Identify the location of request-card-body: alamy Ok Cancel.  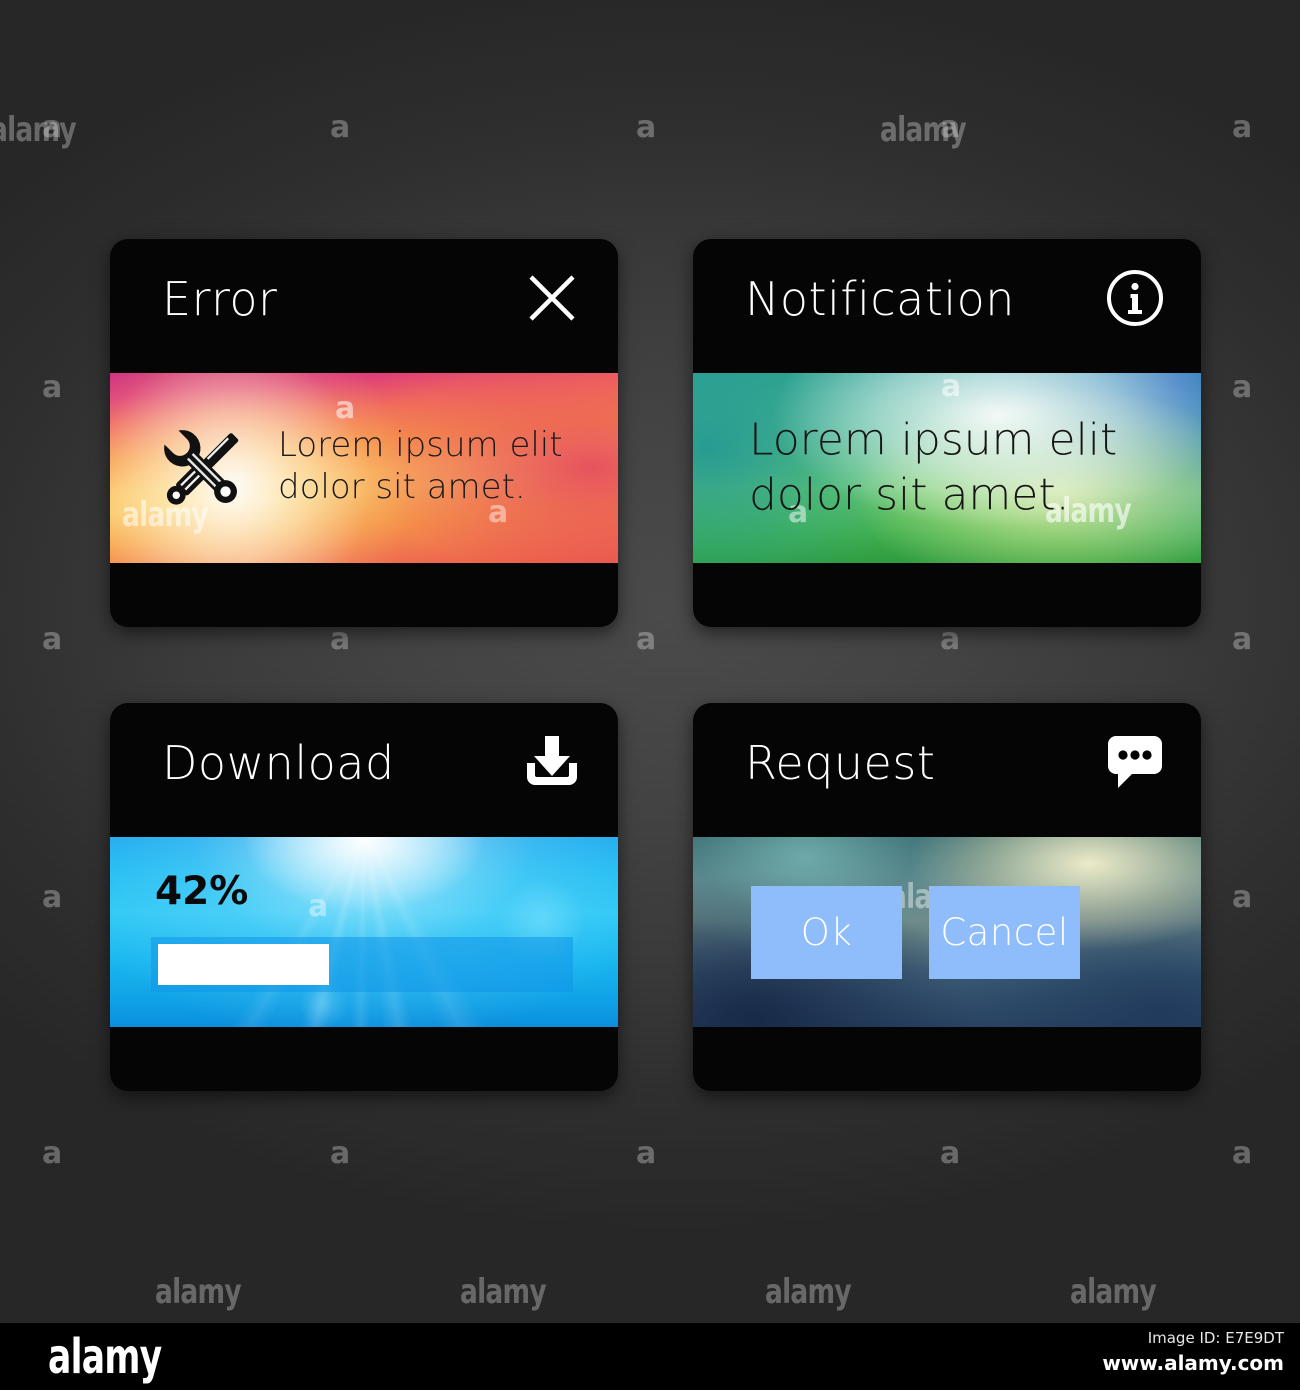
(947, 932).